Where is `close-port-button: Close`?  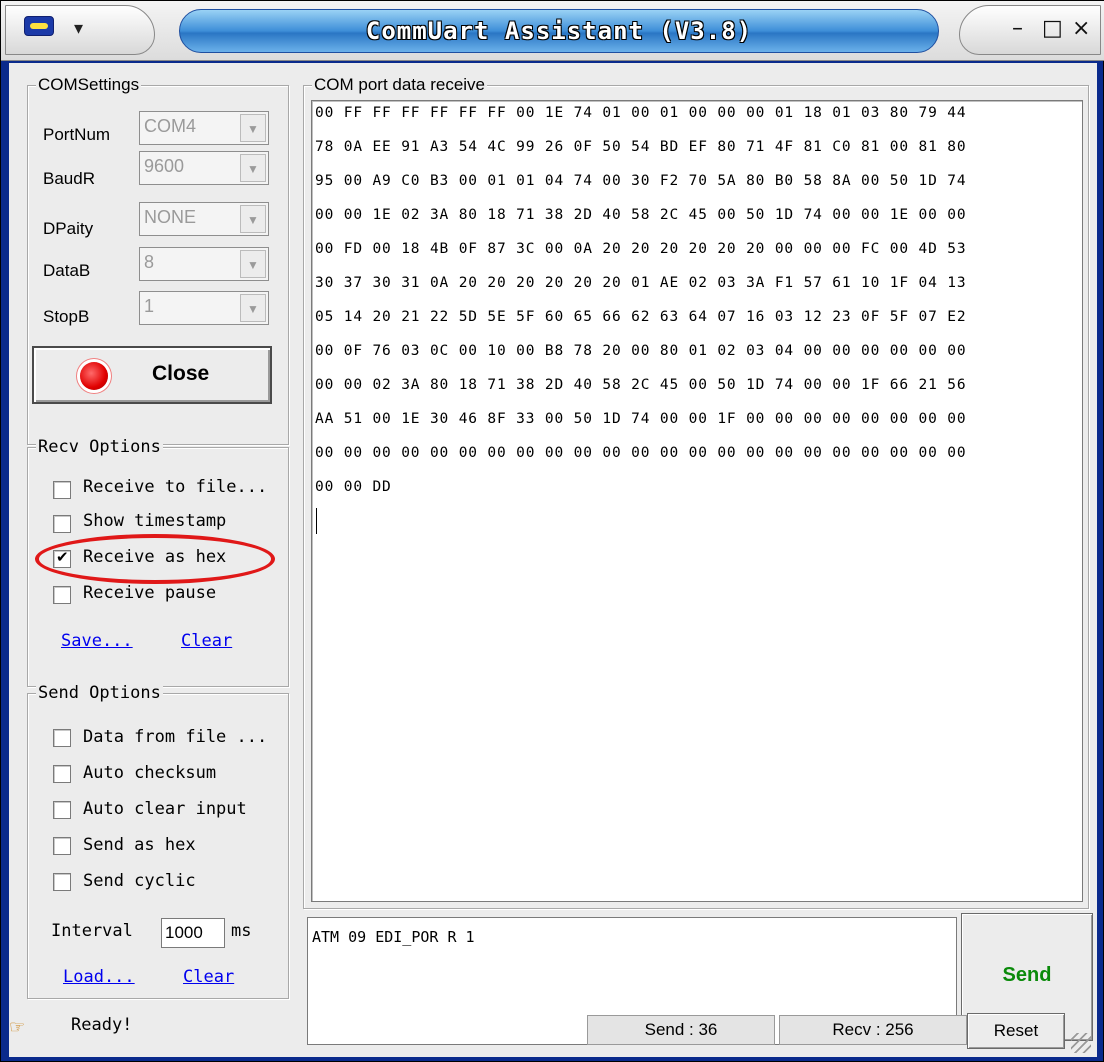 close-port-button: Close is located at coordinates (152, 375).